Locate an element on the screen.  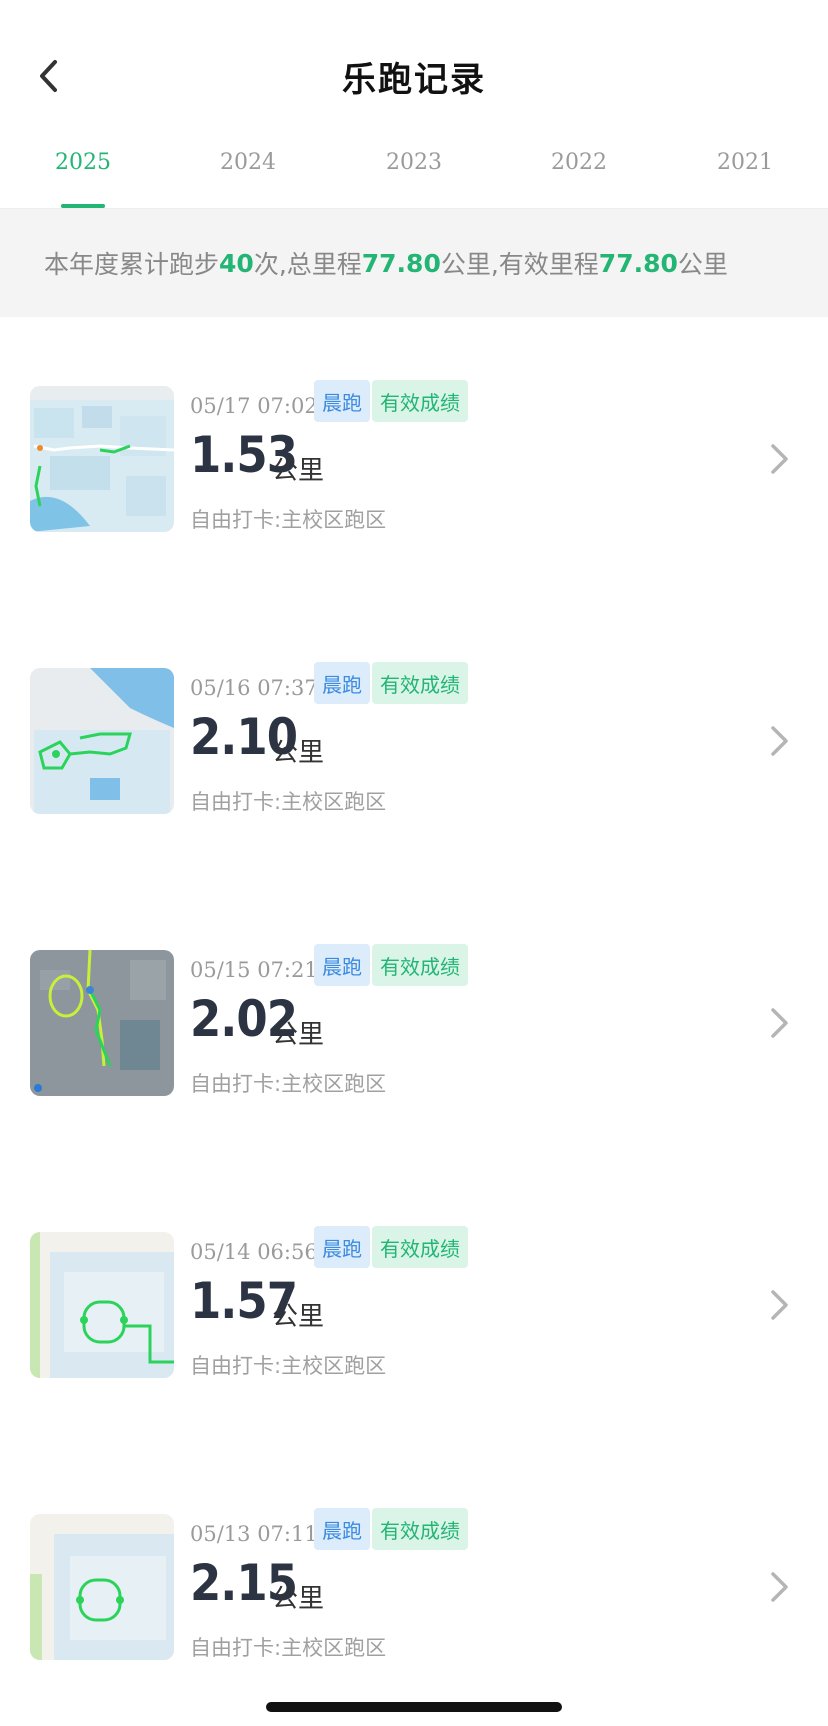
tab-2025: 2025 is located at coordinates (83, 179).